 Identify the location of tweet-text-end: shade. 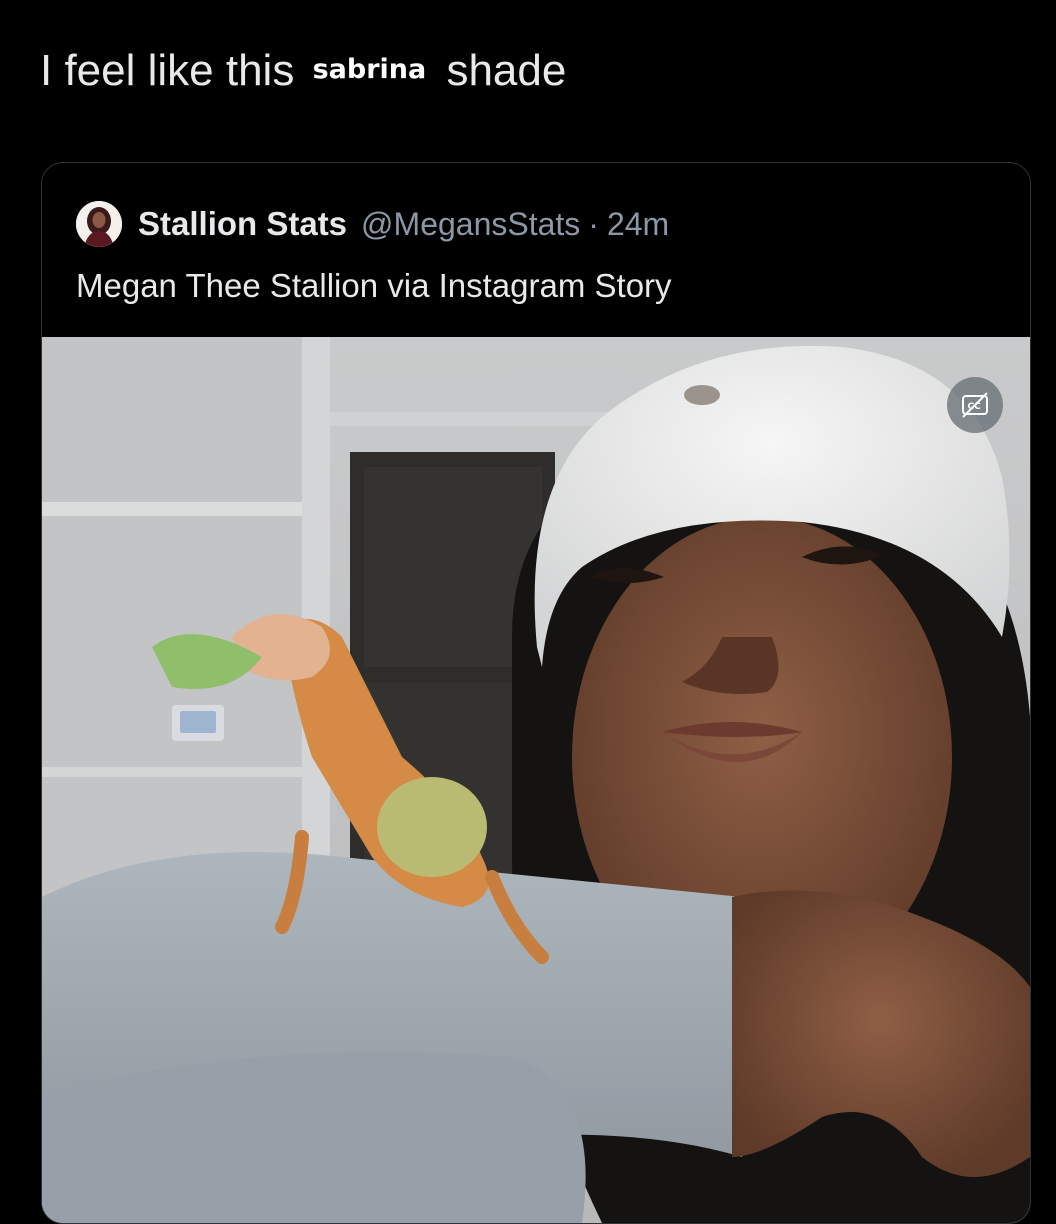
(506, 70).